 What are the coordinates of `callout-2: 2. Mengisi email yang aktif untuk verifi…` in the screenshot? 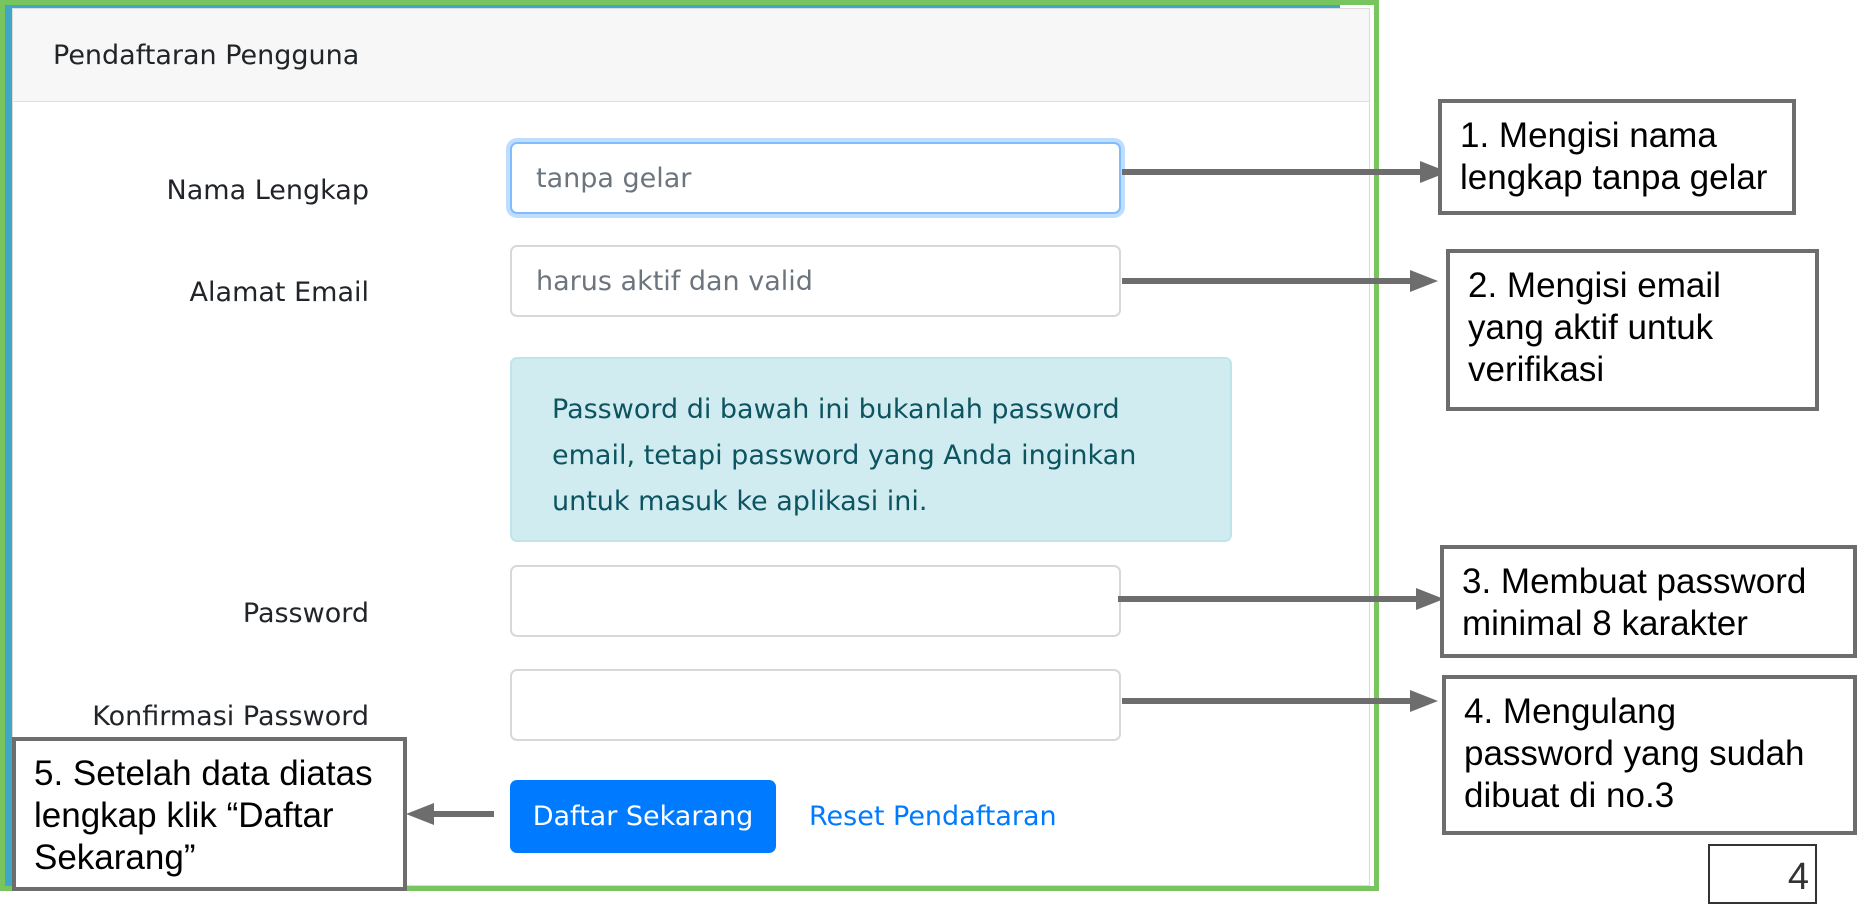 It's located at (1632, 330).